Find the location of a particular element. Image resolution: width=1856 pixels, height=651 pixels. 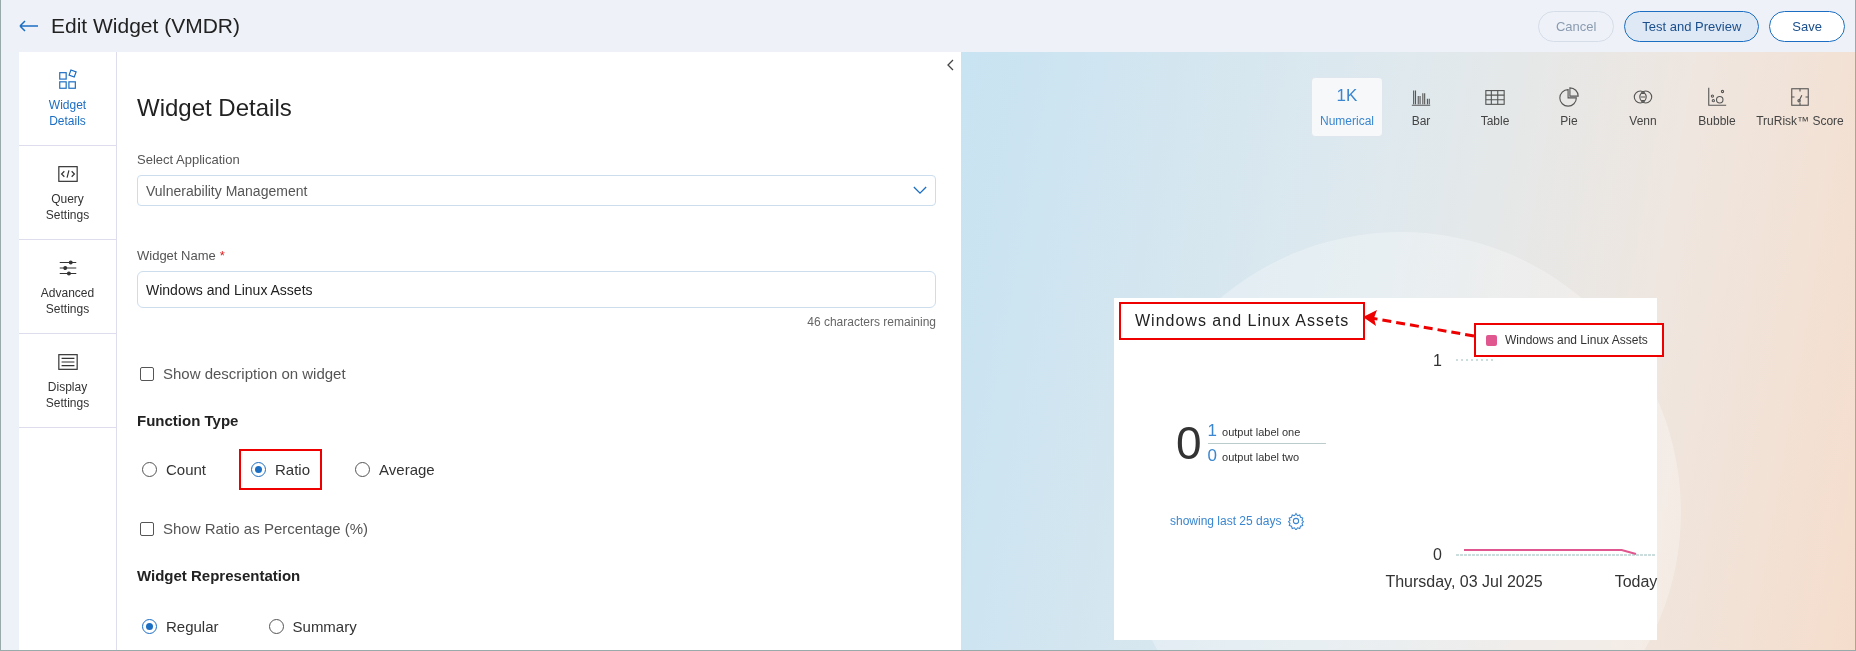

header-button: Test and Preview is located at coordinates (1692, 26).